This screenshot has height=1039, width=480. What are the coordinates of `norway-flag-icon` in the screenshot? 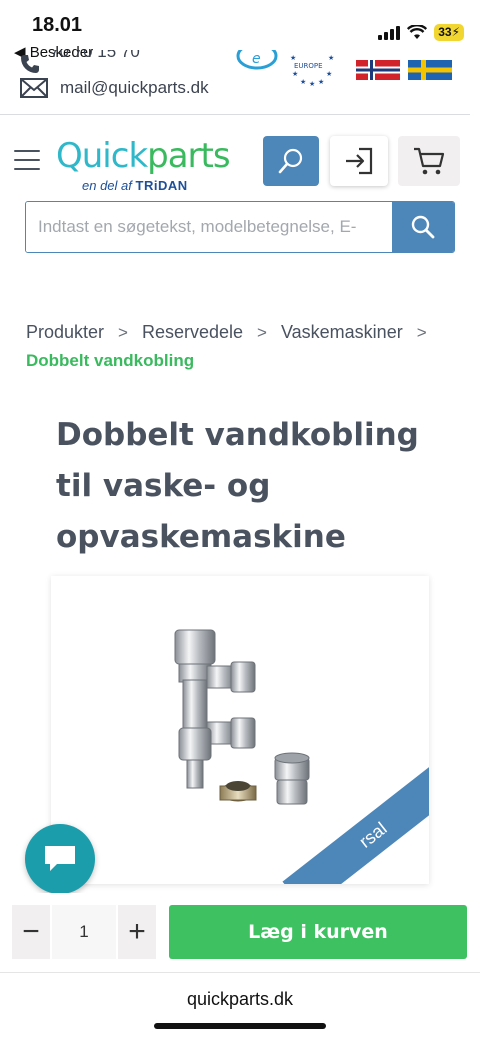 It's located at (378, 70).